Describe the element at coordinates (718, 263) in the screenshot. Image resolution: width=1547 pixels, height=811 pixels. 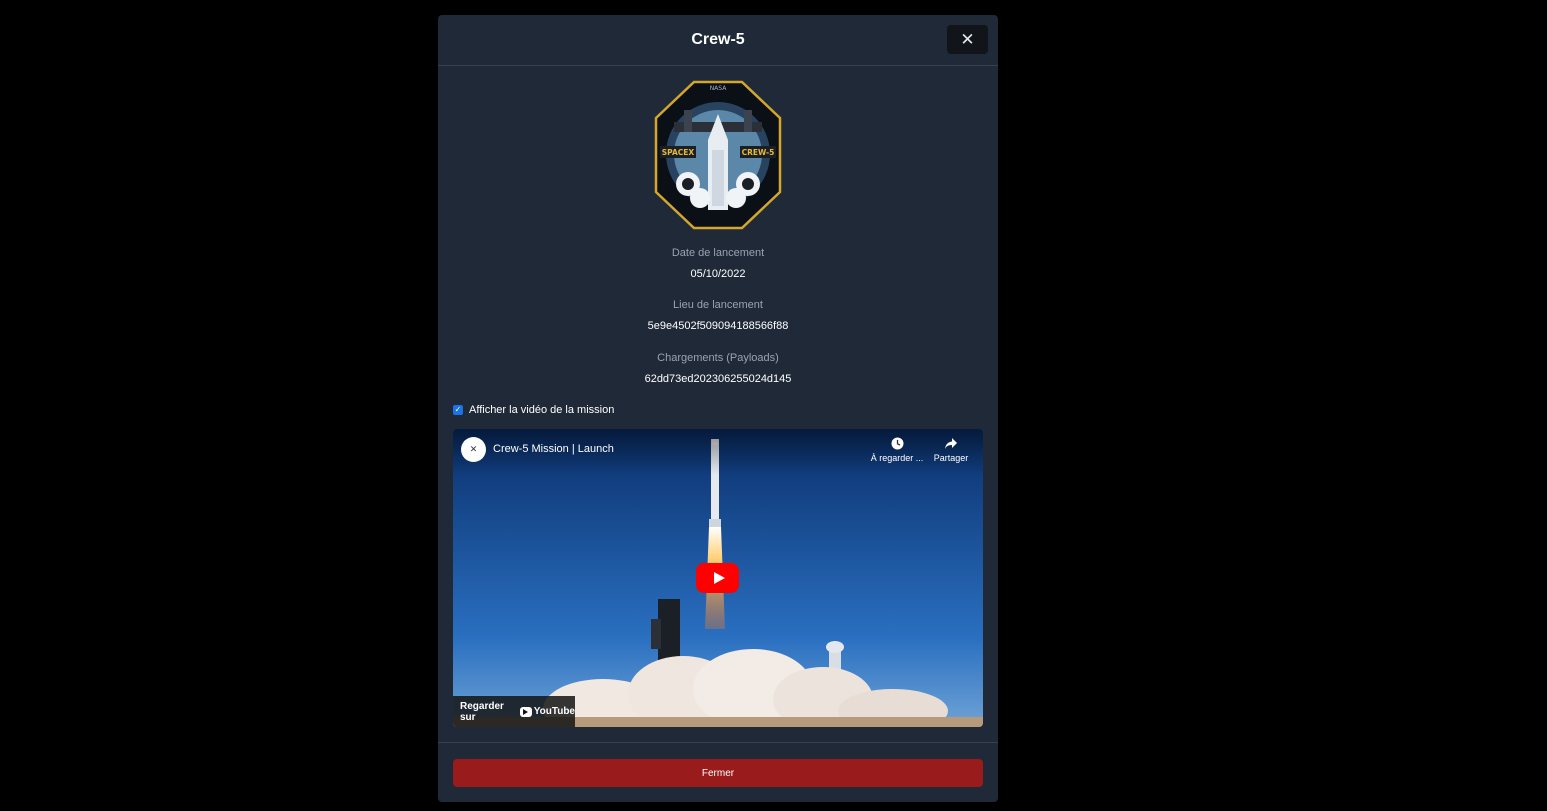
I see `launch-date-block: Date de lancement 05/10/2022` at that location.